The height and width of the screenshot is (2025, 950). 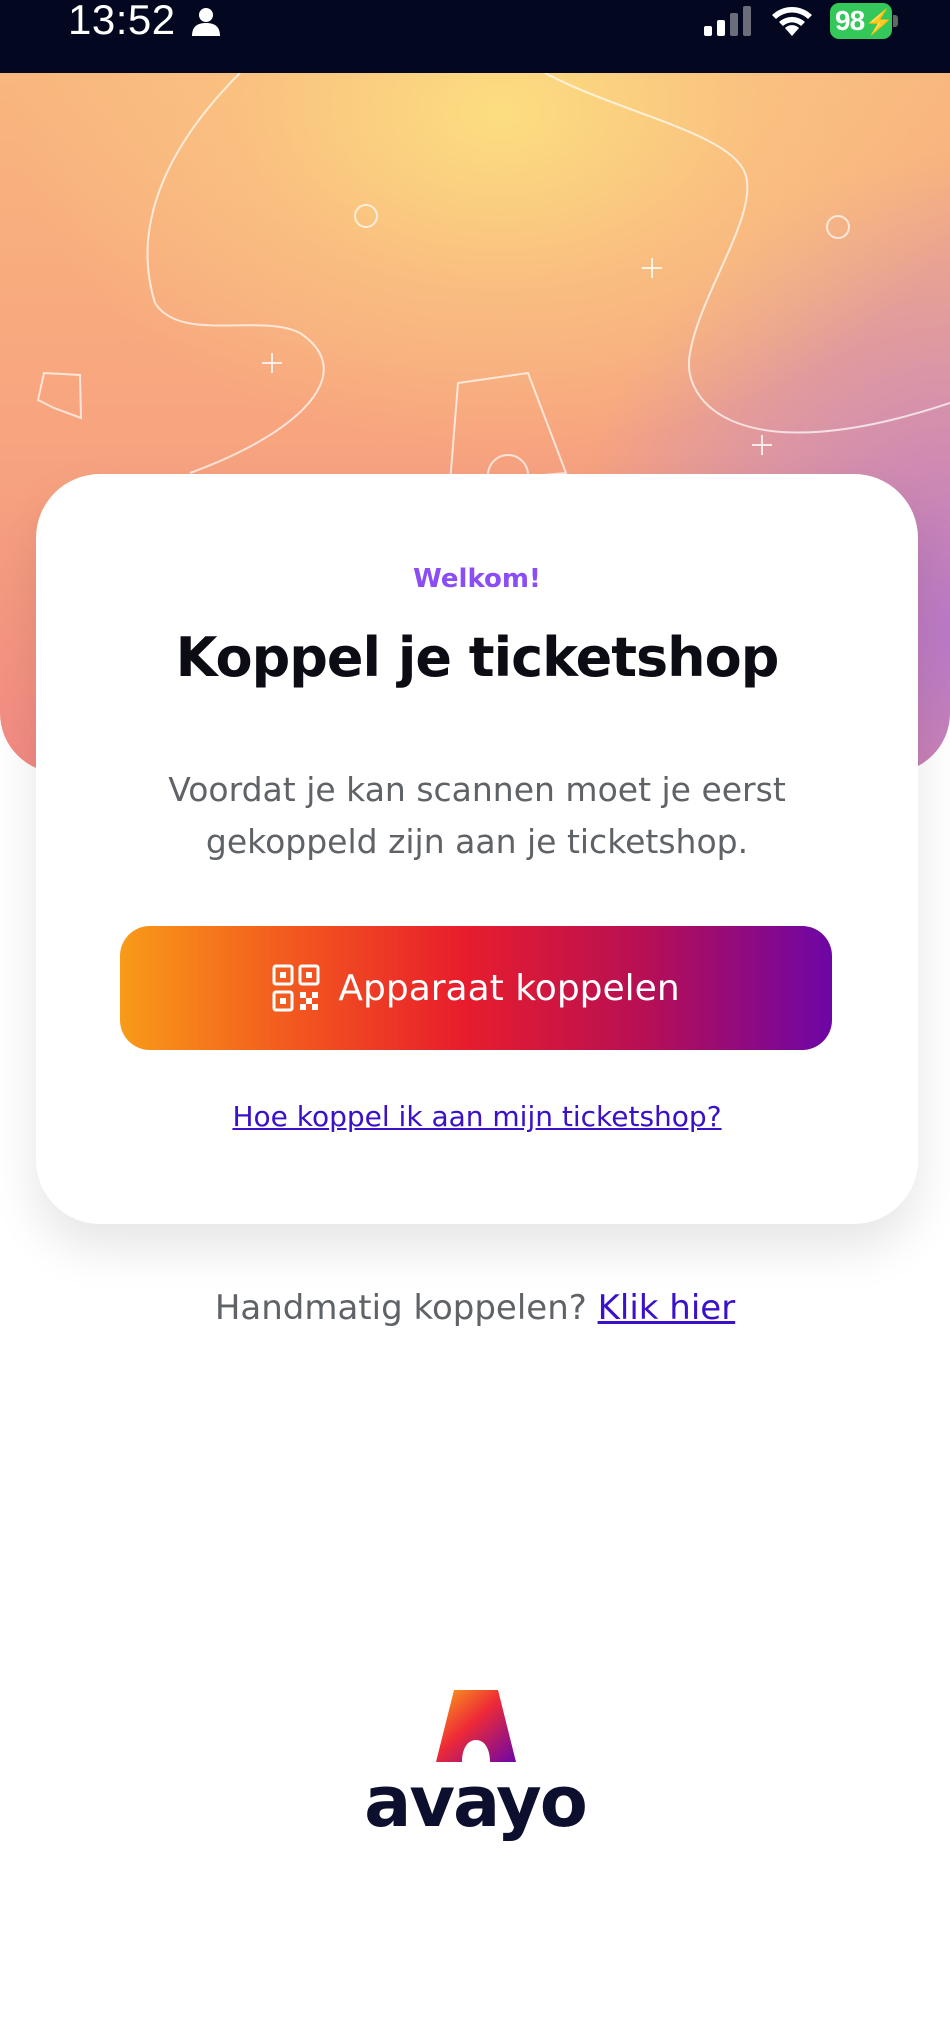 I want to click on brand-name: avayo, so click(x=476, y=1802).